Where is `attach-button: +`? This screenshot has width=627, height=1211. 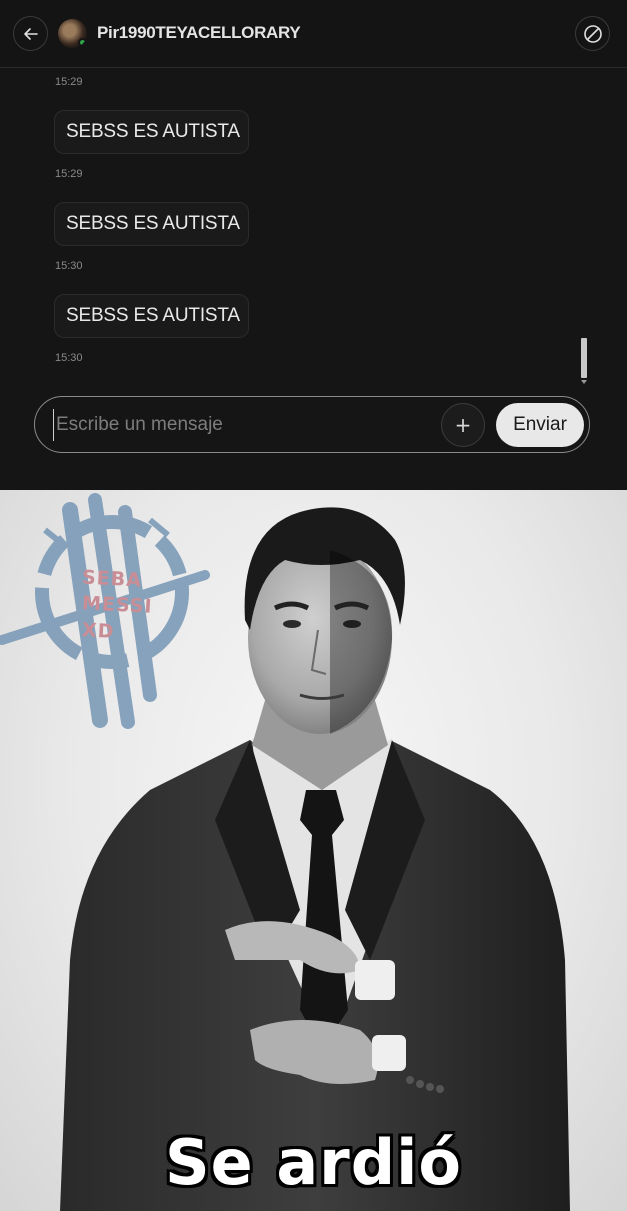 attach-button: + is located at coordinates (463, 425).